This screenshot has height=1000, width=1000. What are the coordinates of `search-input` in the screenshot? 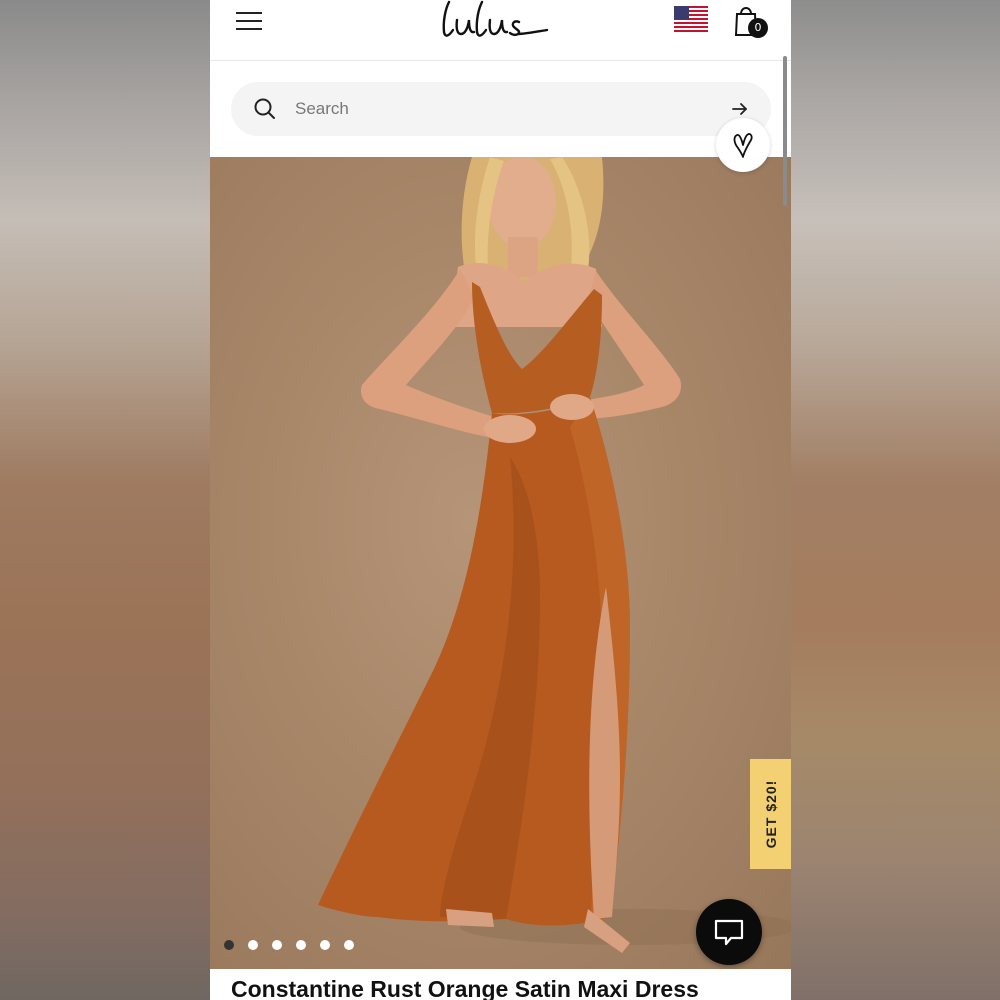 It's located at (495, 109).